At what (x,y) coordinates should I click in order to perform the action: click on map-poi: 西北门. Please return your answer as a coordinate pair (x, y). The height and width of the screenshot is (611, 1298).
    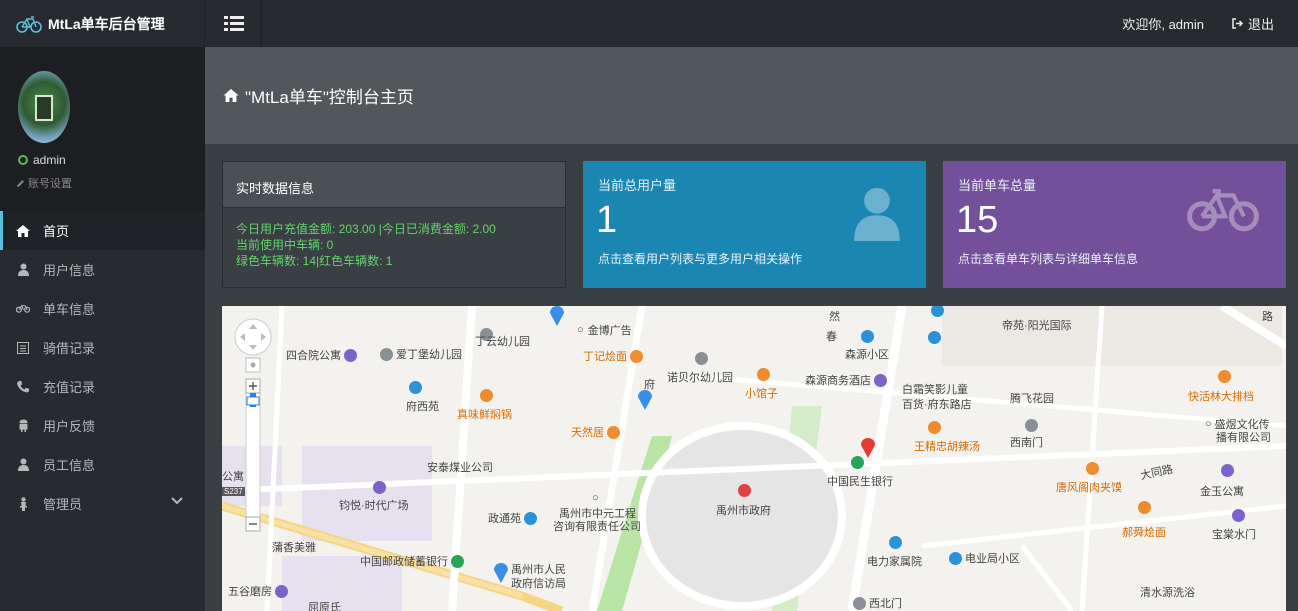
    Looking at the image, I should click on (876, 603).